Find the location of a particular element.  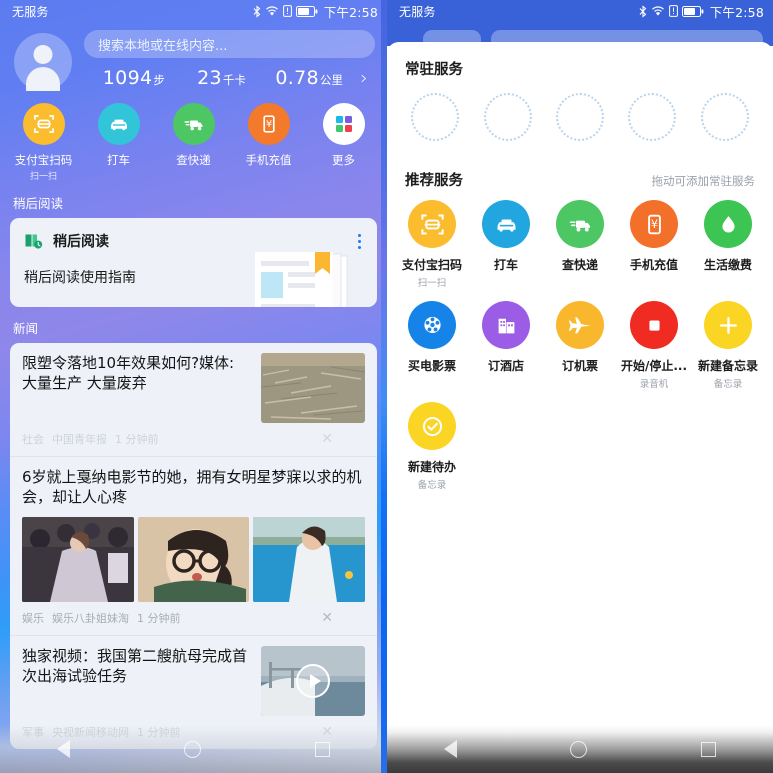

play-button-icon is located at coordinates (313, 680).